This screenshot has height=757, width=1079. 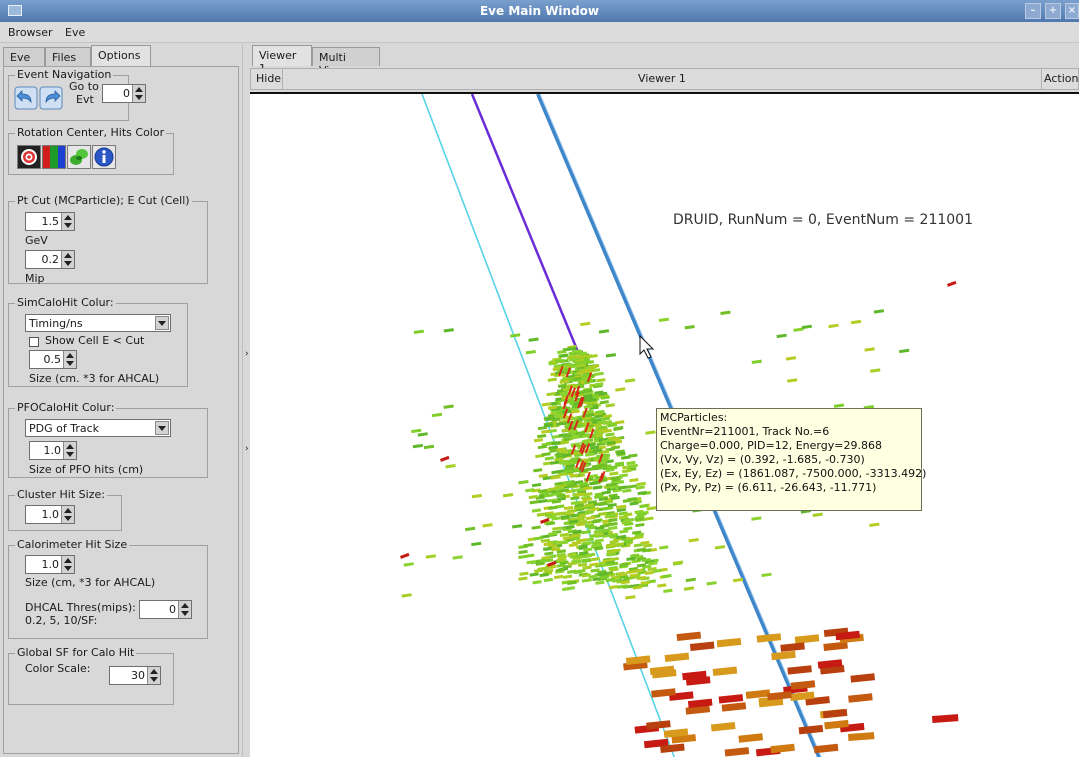 What do you see at coordinates (29, 157) in the screenshot?
I see `target-icon` at bounding box center [29, 157].